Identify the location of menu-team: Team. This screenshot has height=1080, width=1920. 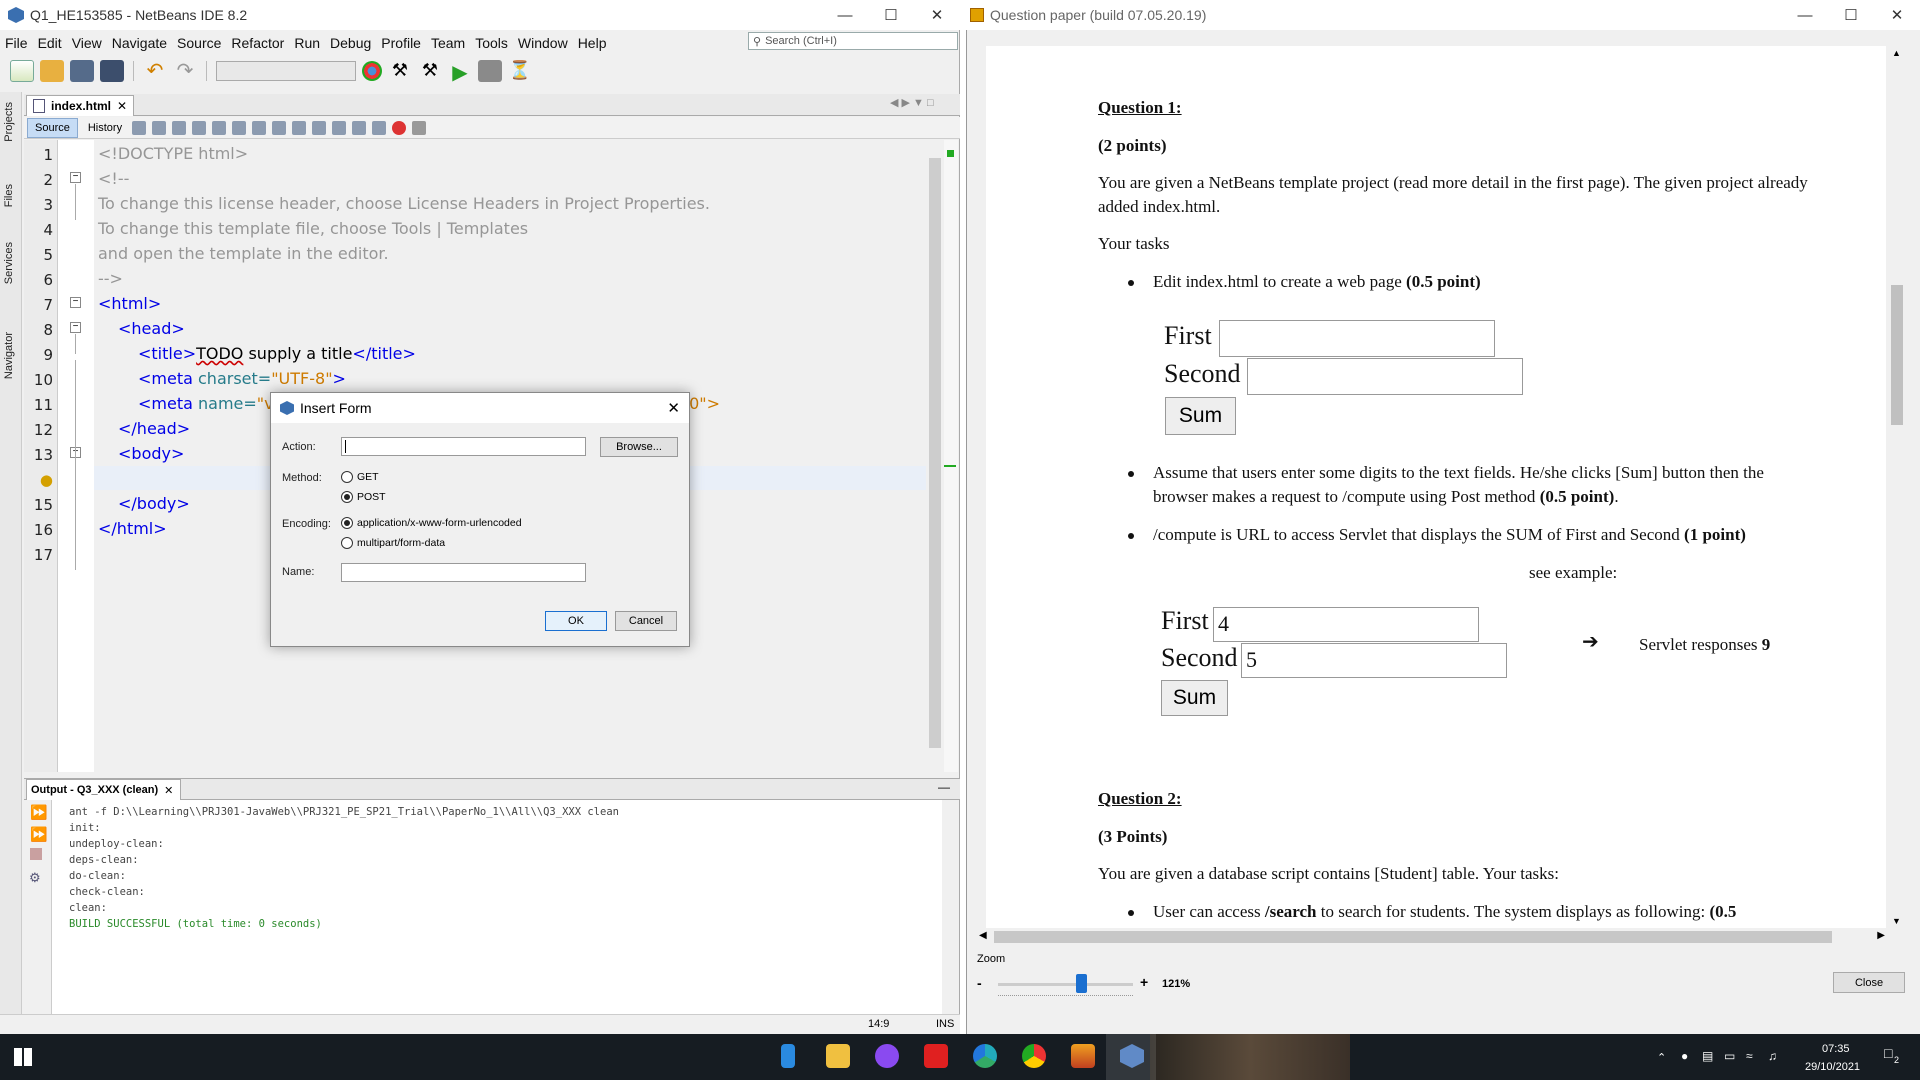
(448, 43).